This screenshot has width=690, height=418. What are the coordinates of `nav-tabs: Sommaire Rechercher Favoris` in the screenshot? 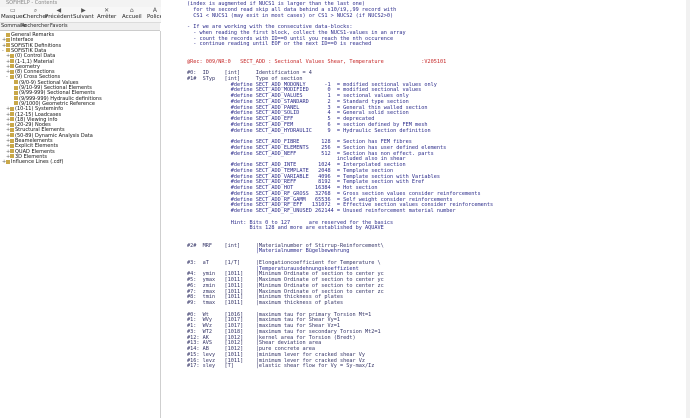 It's located at (80, 27).